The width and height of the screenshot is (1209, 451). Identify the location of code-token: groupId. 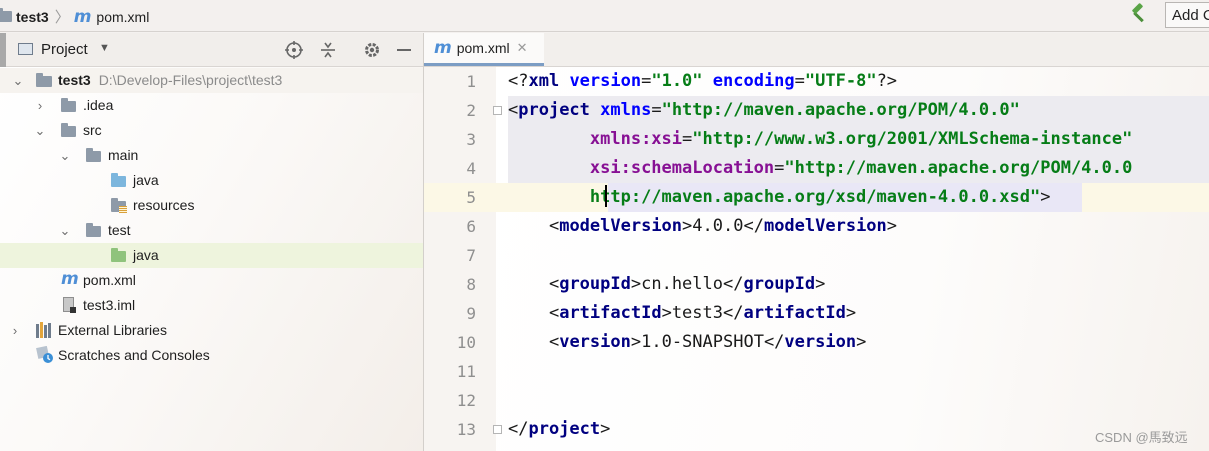
(779, 284).